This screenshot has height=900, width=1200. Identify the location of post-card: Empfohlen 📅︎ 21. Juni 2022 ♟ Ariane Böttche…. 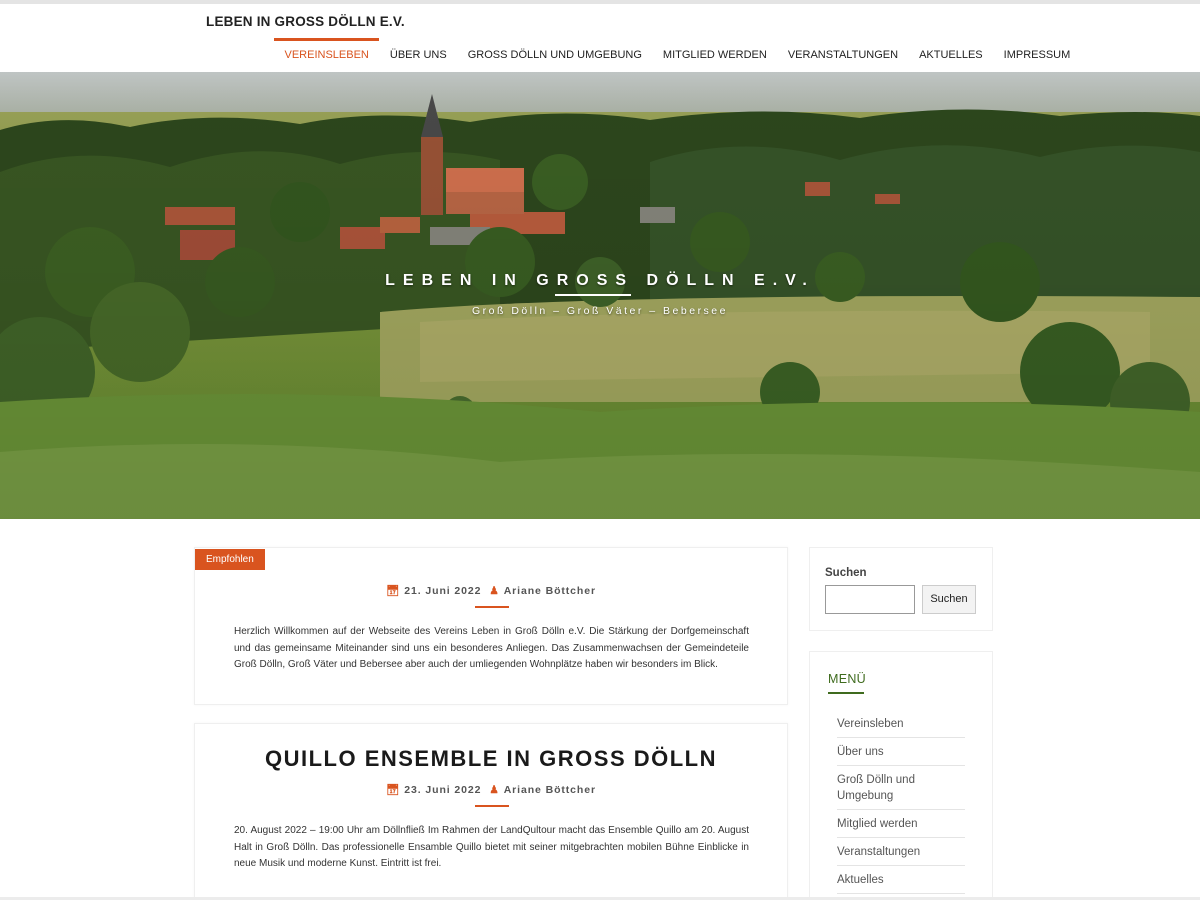
(491, 626).